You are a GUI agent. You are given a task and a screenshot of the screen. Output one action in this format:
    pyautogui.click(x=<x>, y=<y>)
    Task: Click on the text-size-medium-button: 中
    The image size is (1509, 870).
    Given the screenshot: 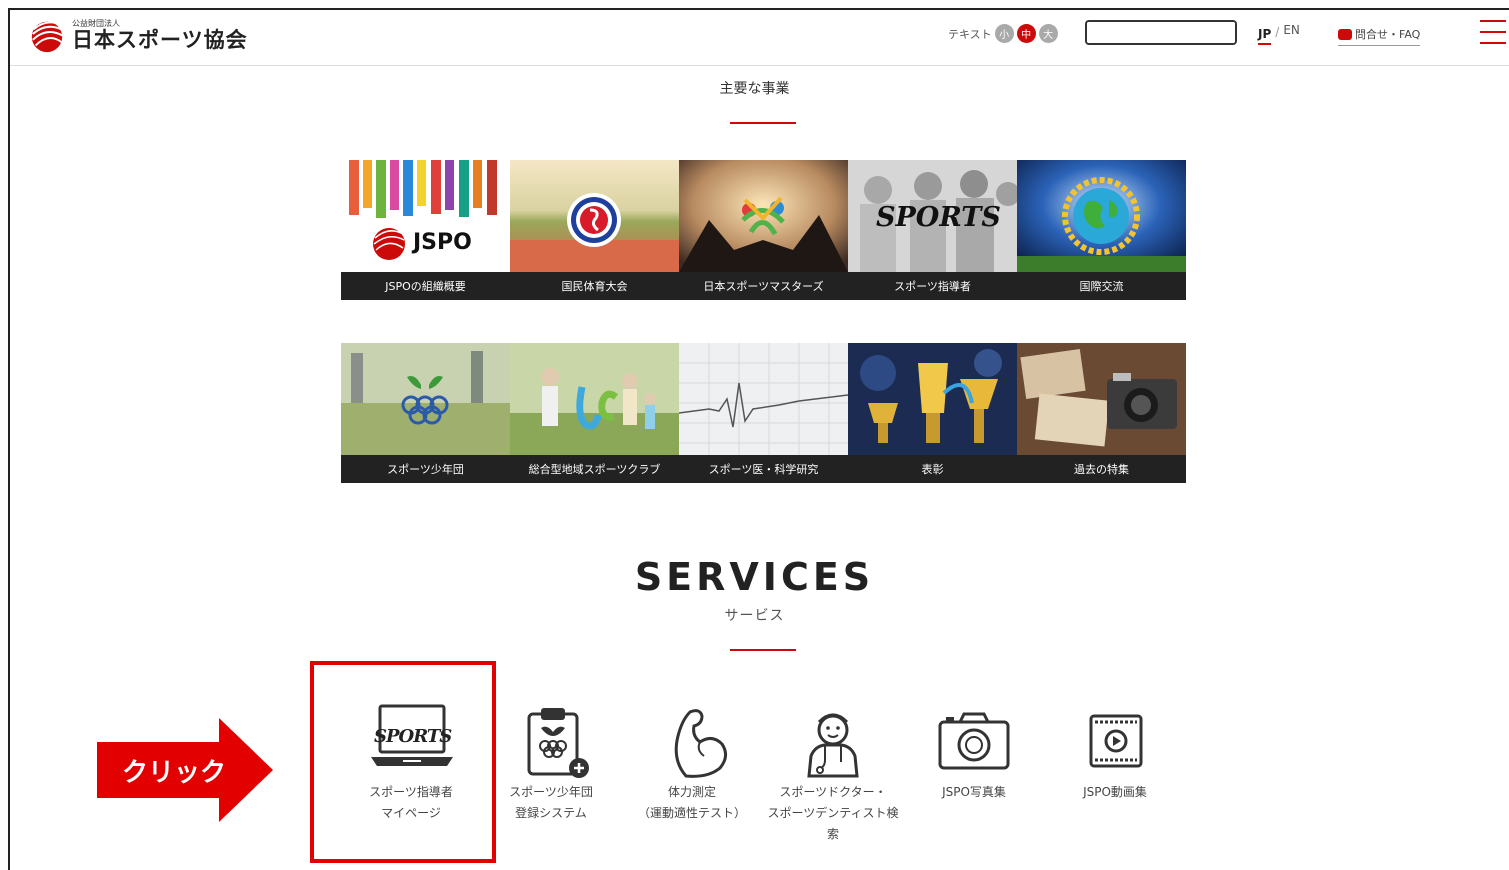 What is the action you would take?
    pyautogui.click(x=1026, y=33)
    